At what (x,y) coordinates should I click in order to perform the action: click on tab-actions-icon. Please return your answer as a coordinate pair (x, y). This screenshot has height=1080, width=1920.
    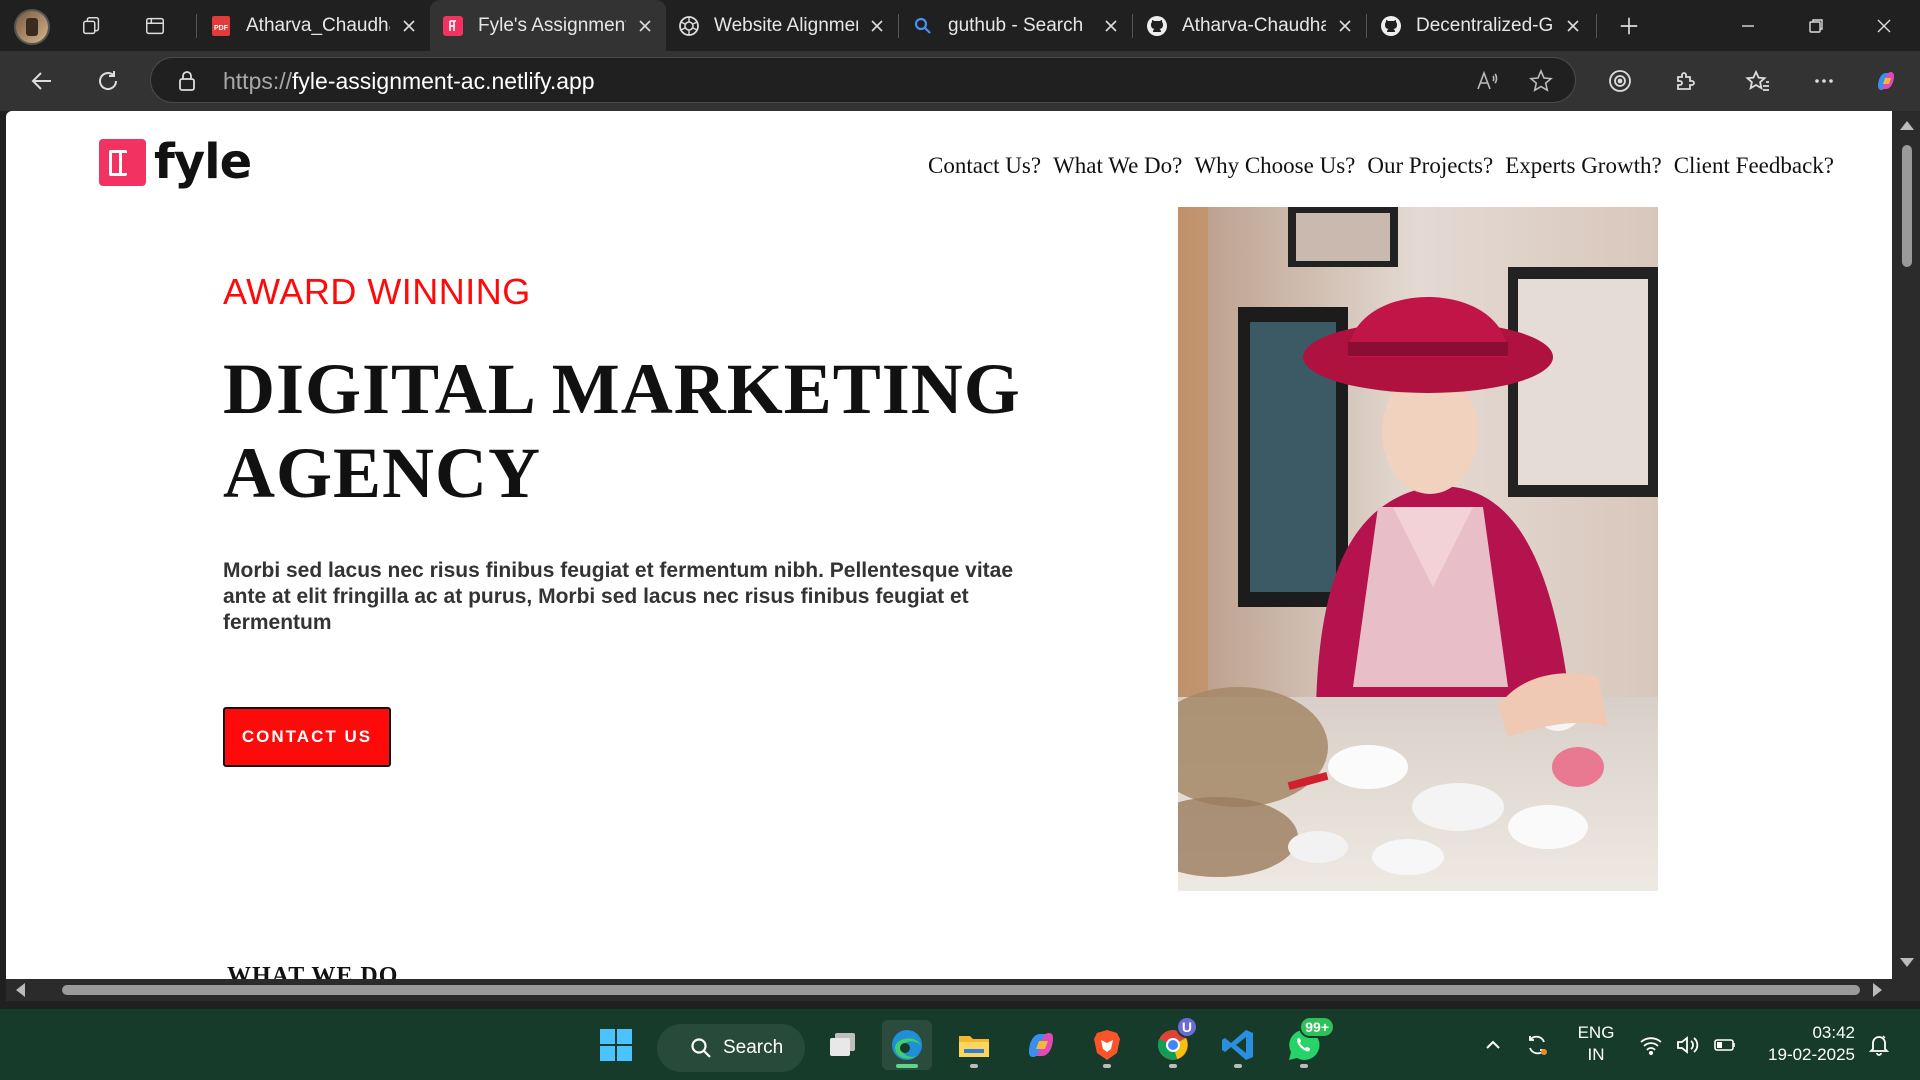
    Looking at the image, I should click on (155, 26).